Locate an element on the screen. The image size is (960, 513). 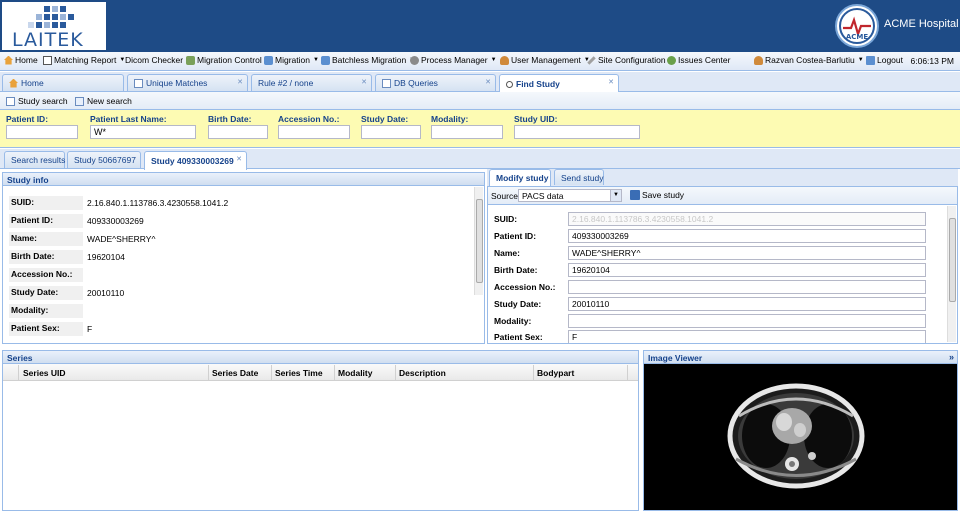
study-search-icon is located at coordinates (10, 101).